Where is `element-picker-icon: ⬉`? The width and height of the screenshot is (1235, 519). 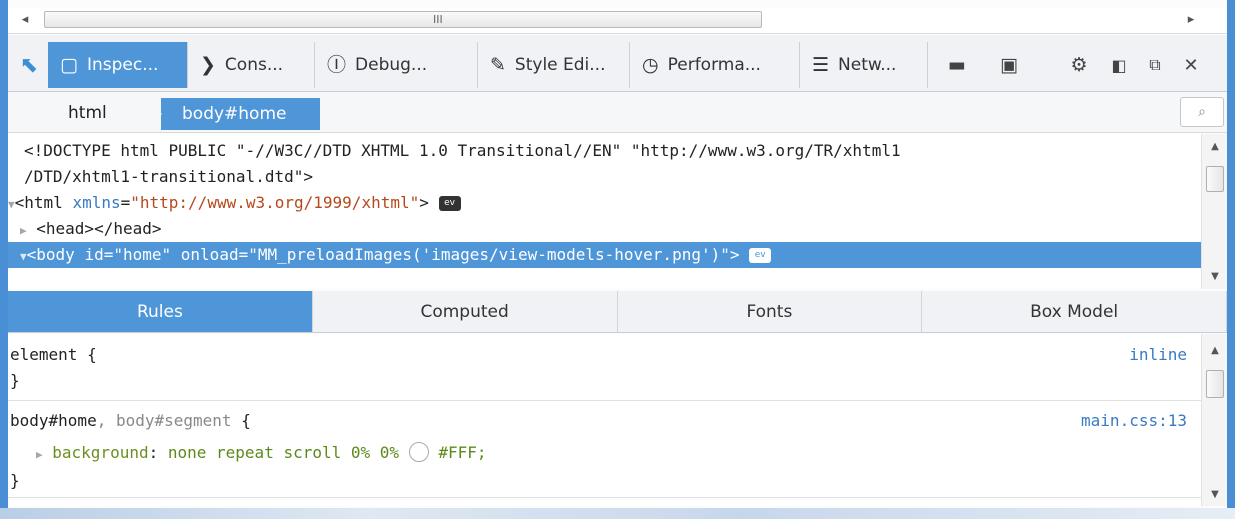
element-picker-icon: ⬉ is located at coordinates (29, 65).